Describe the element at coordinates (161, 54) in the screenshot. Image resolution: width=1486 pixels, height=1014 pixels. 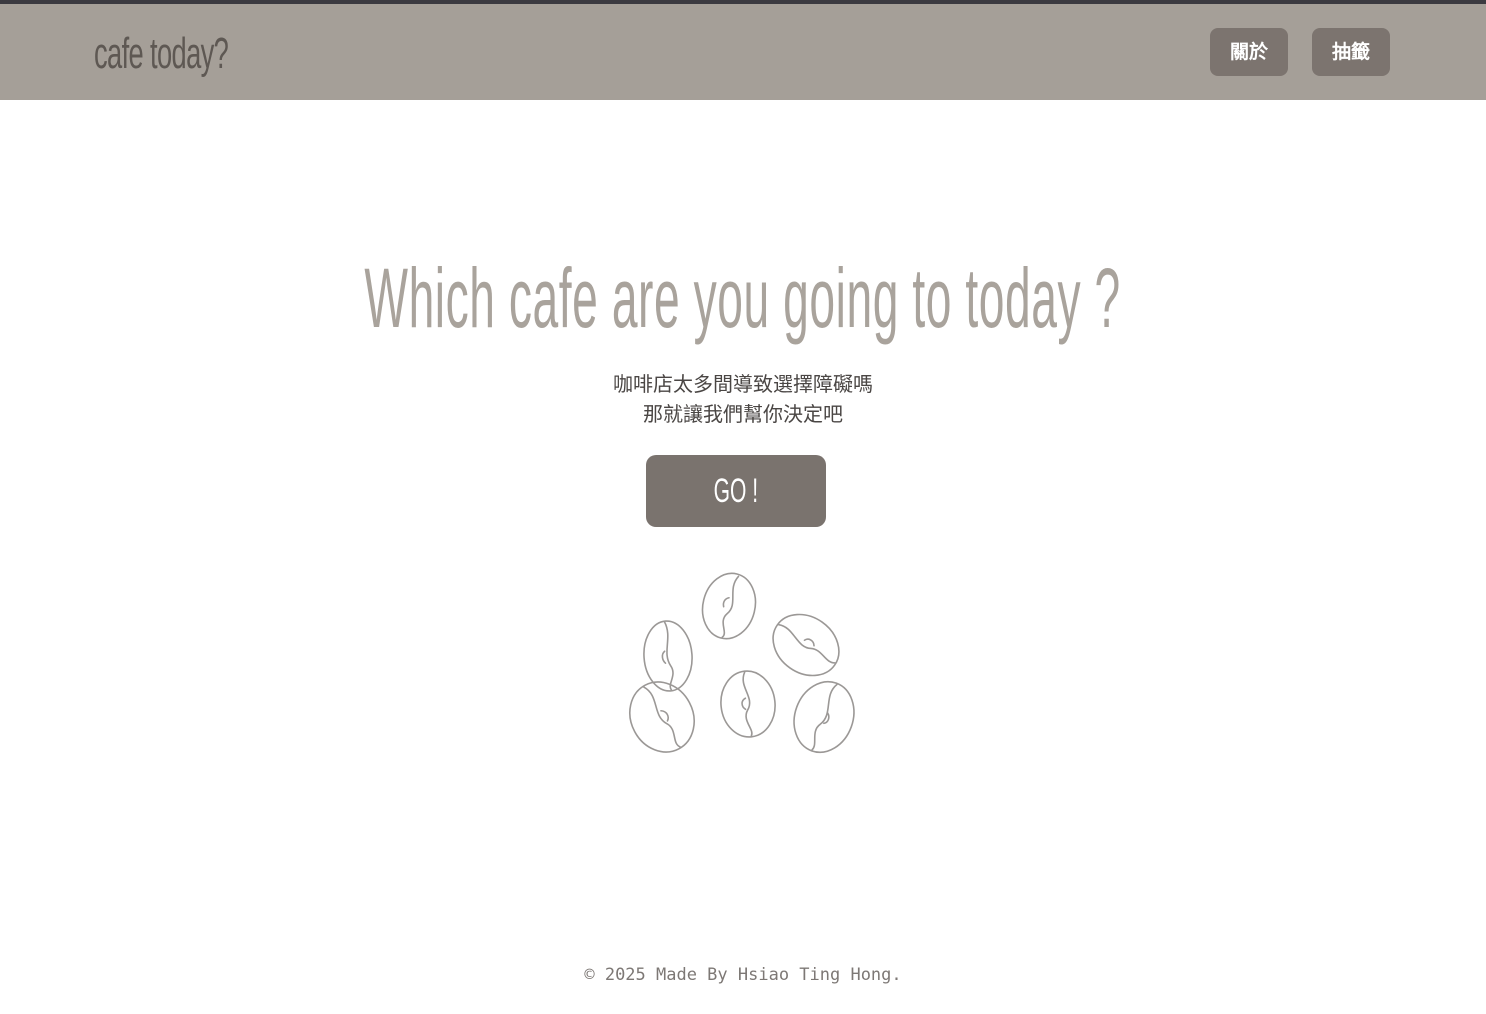
I see `brand-logo: cafe today?` at that location.